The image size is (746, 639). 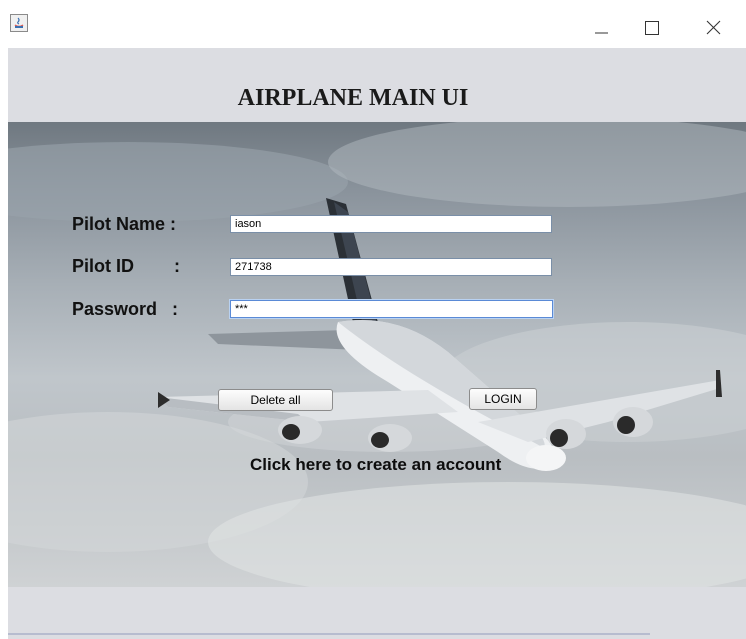 I want to click on pilot-name-field, so click(x=391, y=224).